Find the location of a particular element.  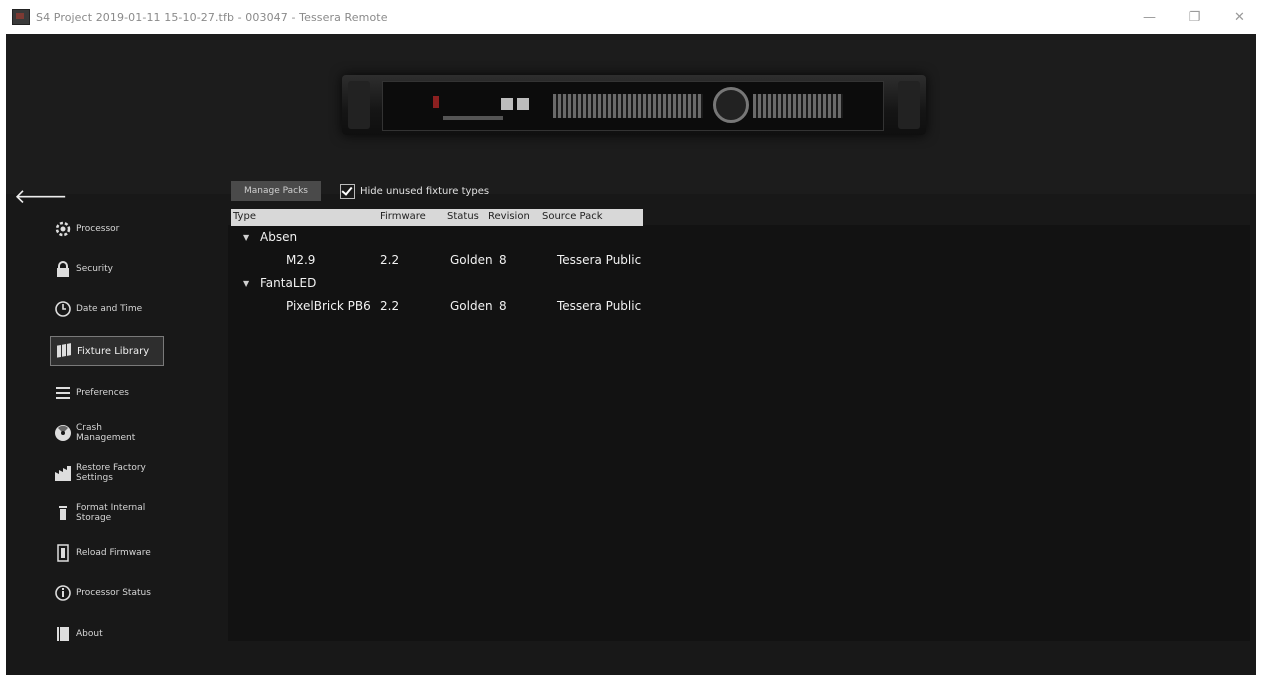

library-icon is located at coordinates (64, 351).